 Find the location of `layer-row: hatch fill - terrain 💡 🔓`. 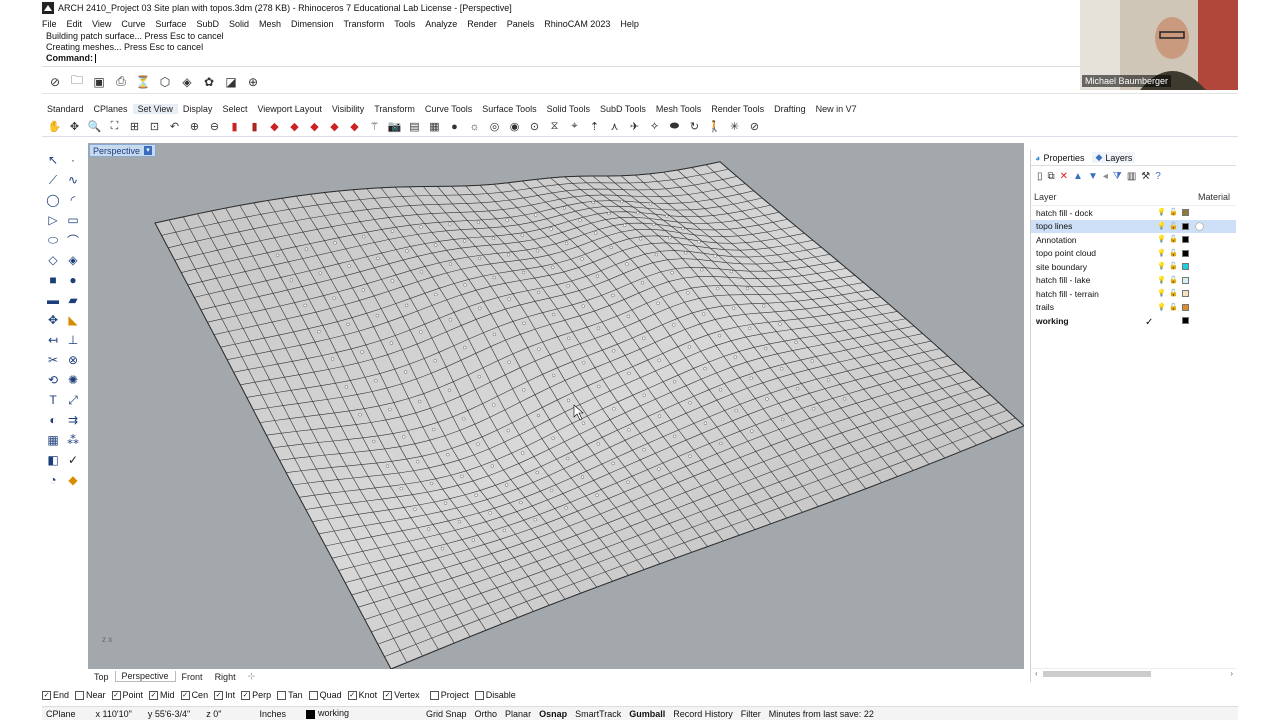

layer-row: hatch fill - terrain 💡 🔓 is located at coordinates (1133, 294).